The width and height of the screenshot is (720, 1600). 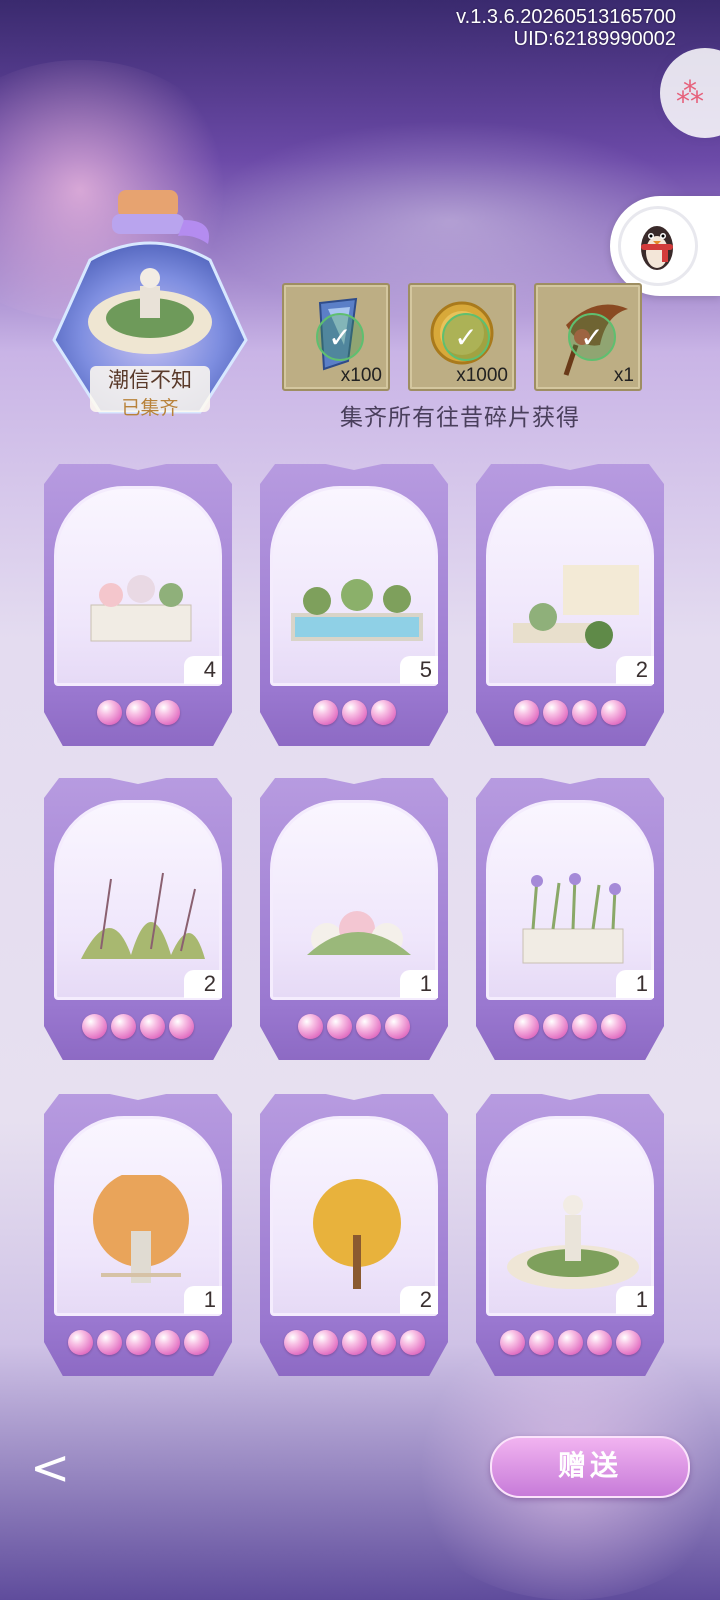 What do you see at coordinates (460, 418) in the screenshot?
I see `reward-caption: 集齐所有往昔碎片获得` at bounding box center [460, 418].